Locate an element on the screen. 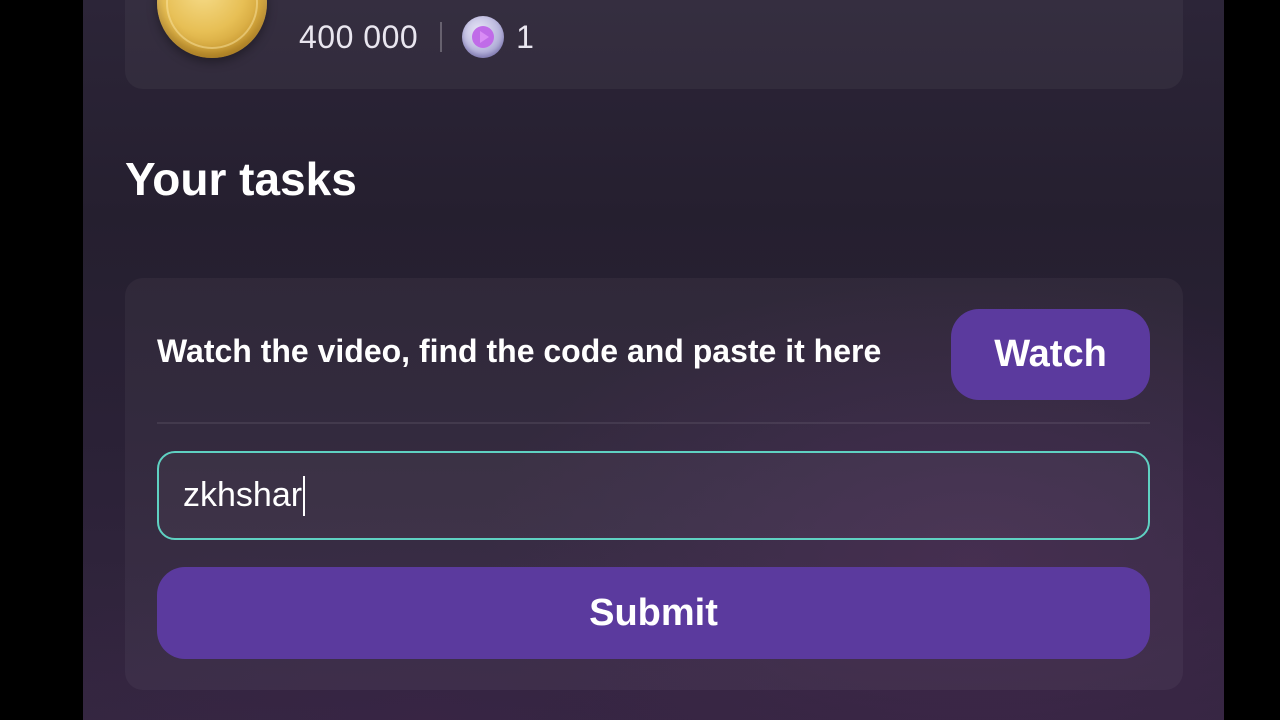 This screenshot has width=1280, height=720. play-ticket-icon is located at coordinates (483, 37).